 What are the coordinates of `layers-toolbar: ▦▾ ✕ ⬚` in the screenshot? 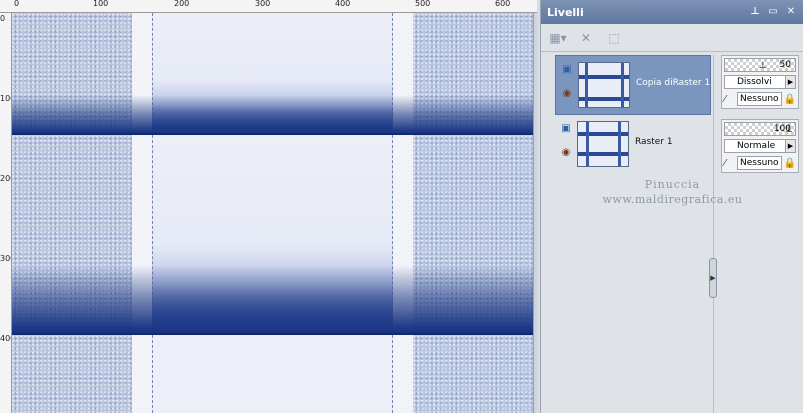 It's located at (672, 38).